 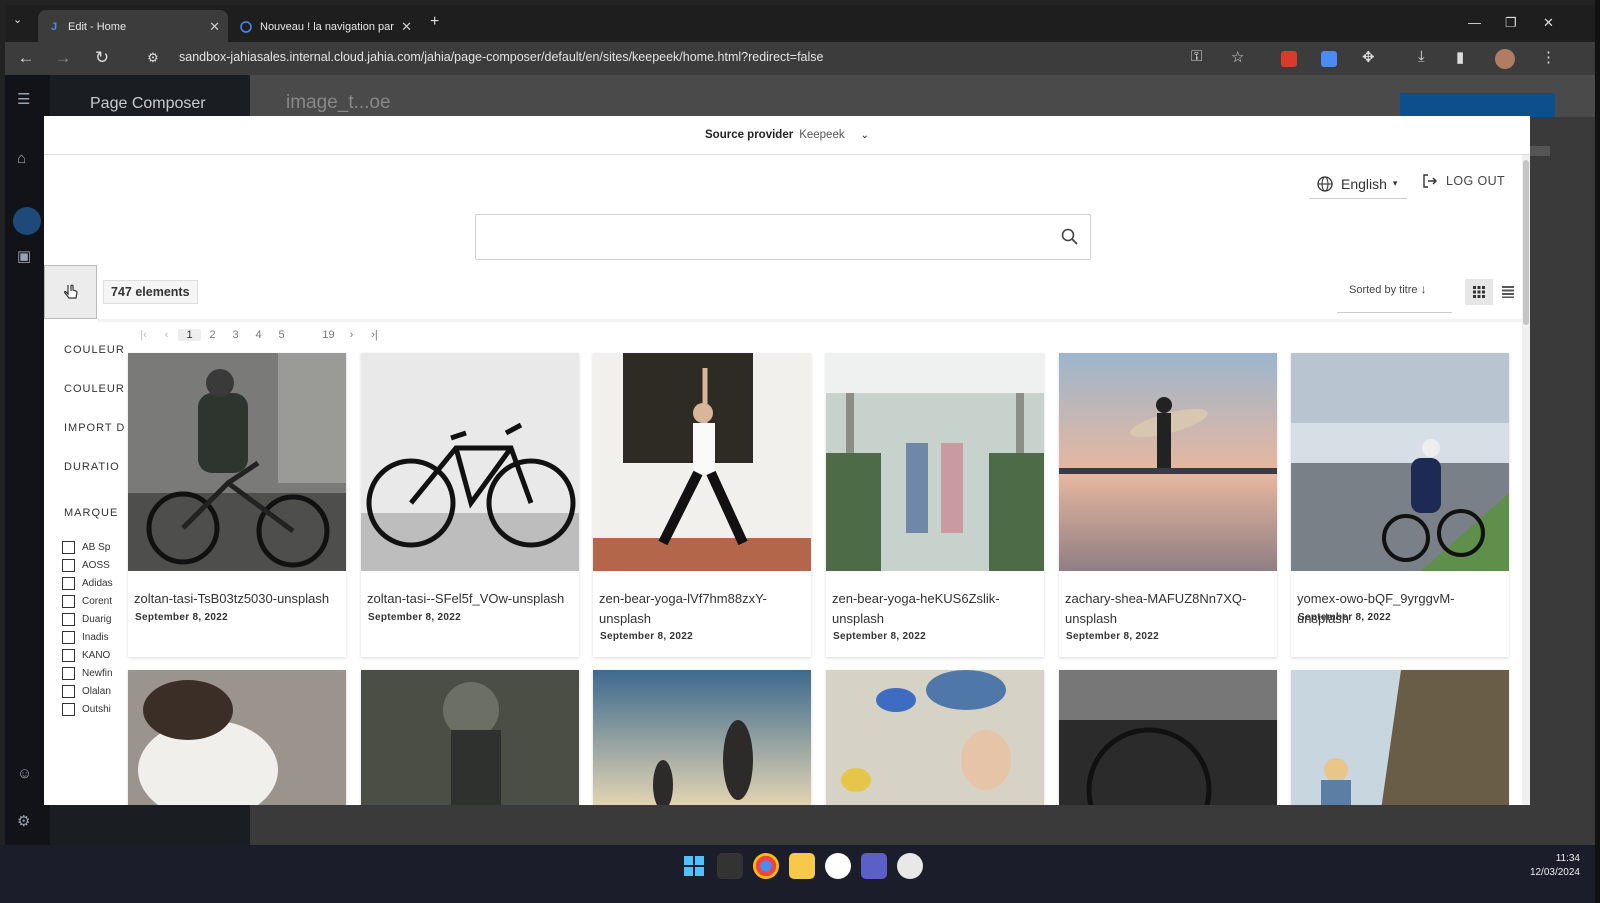 What do you see at coordinates (86, 547) in the screenshot?
I see `brand-checkbox: AB Sp` at bounding box center [86, 547].